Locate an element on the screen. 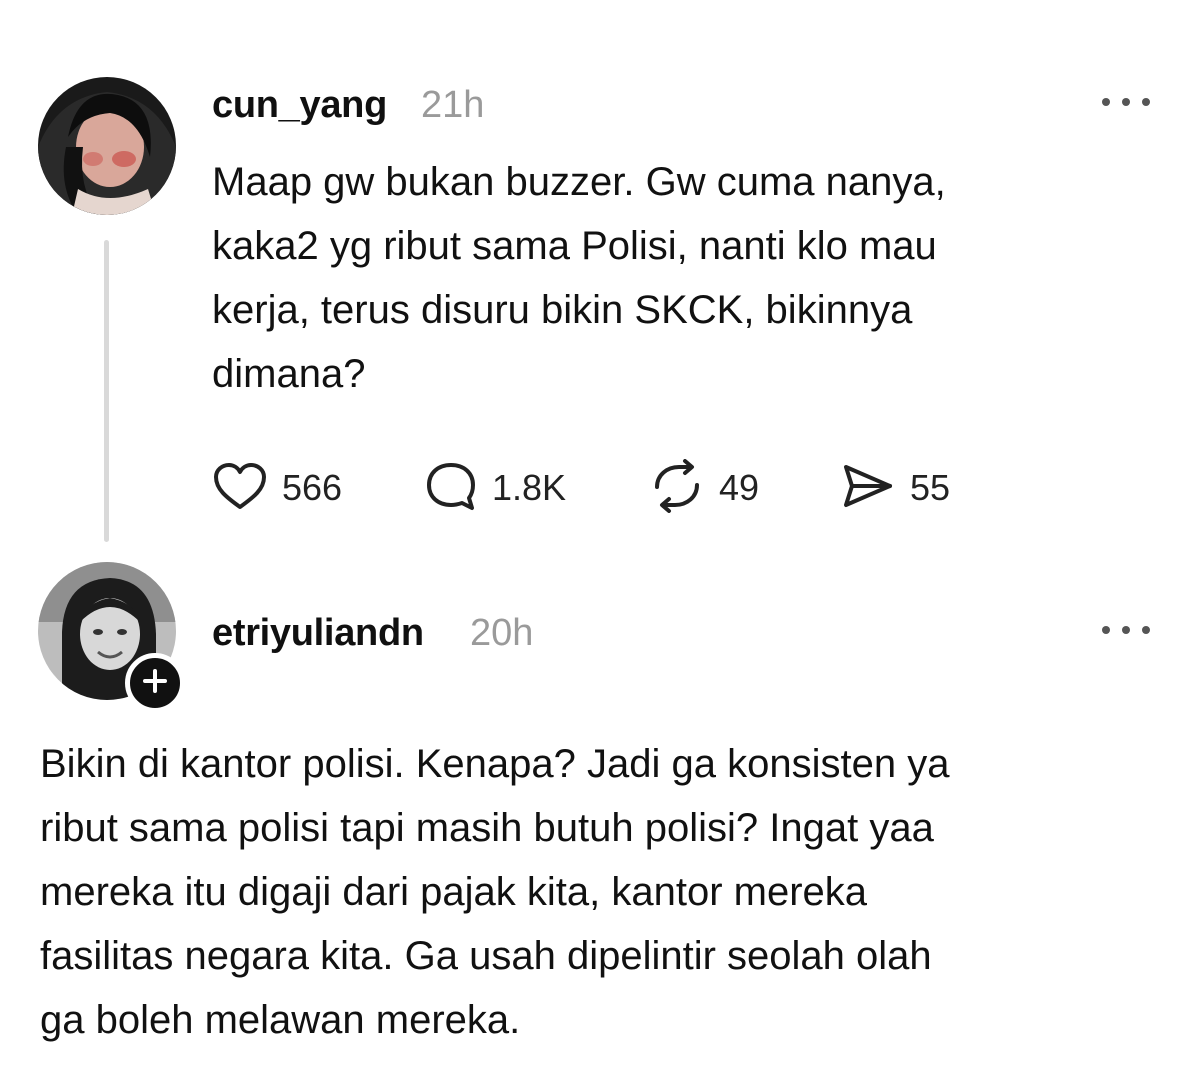  follow-button is located at coordinates (155, 683).